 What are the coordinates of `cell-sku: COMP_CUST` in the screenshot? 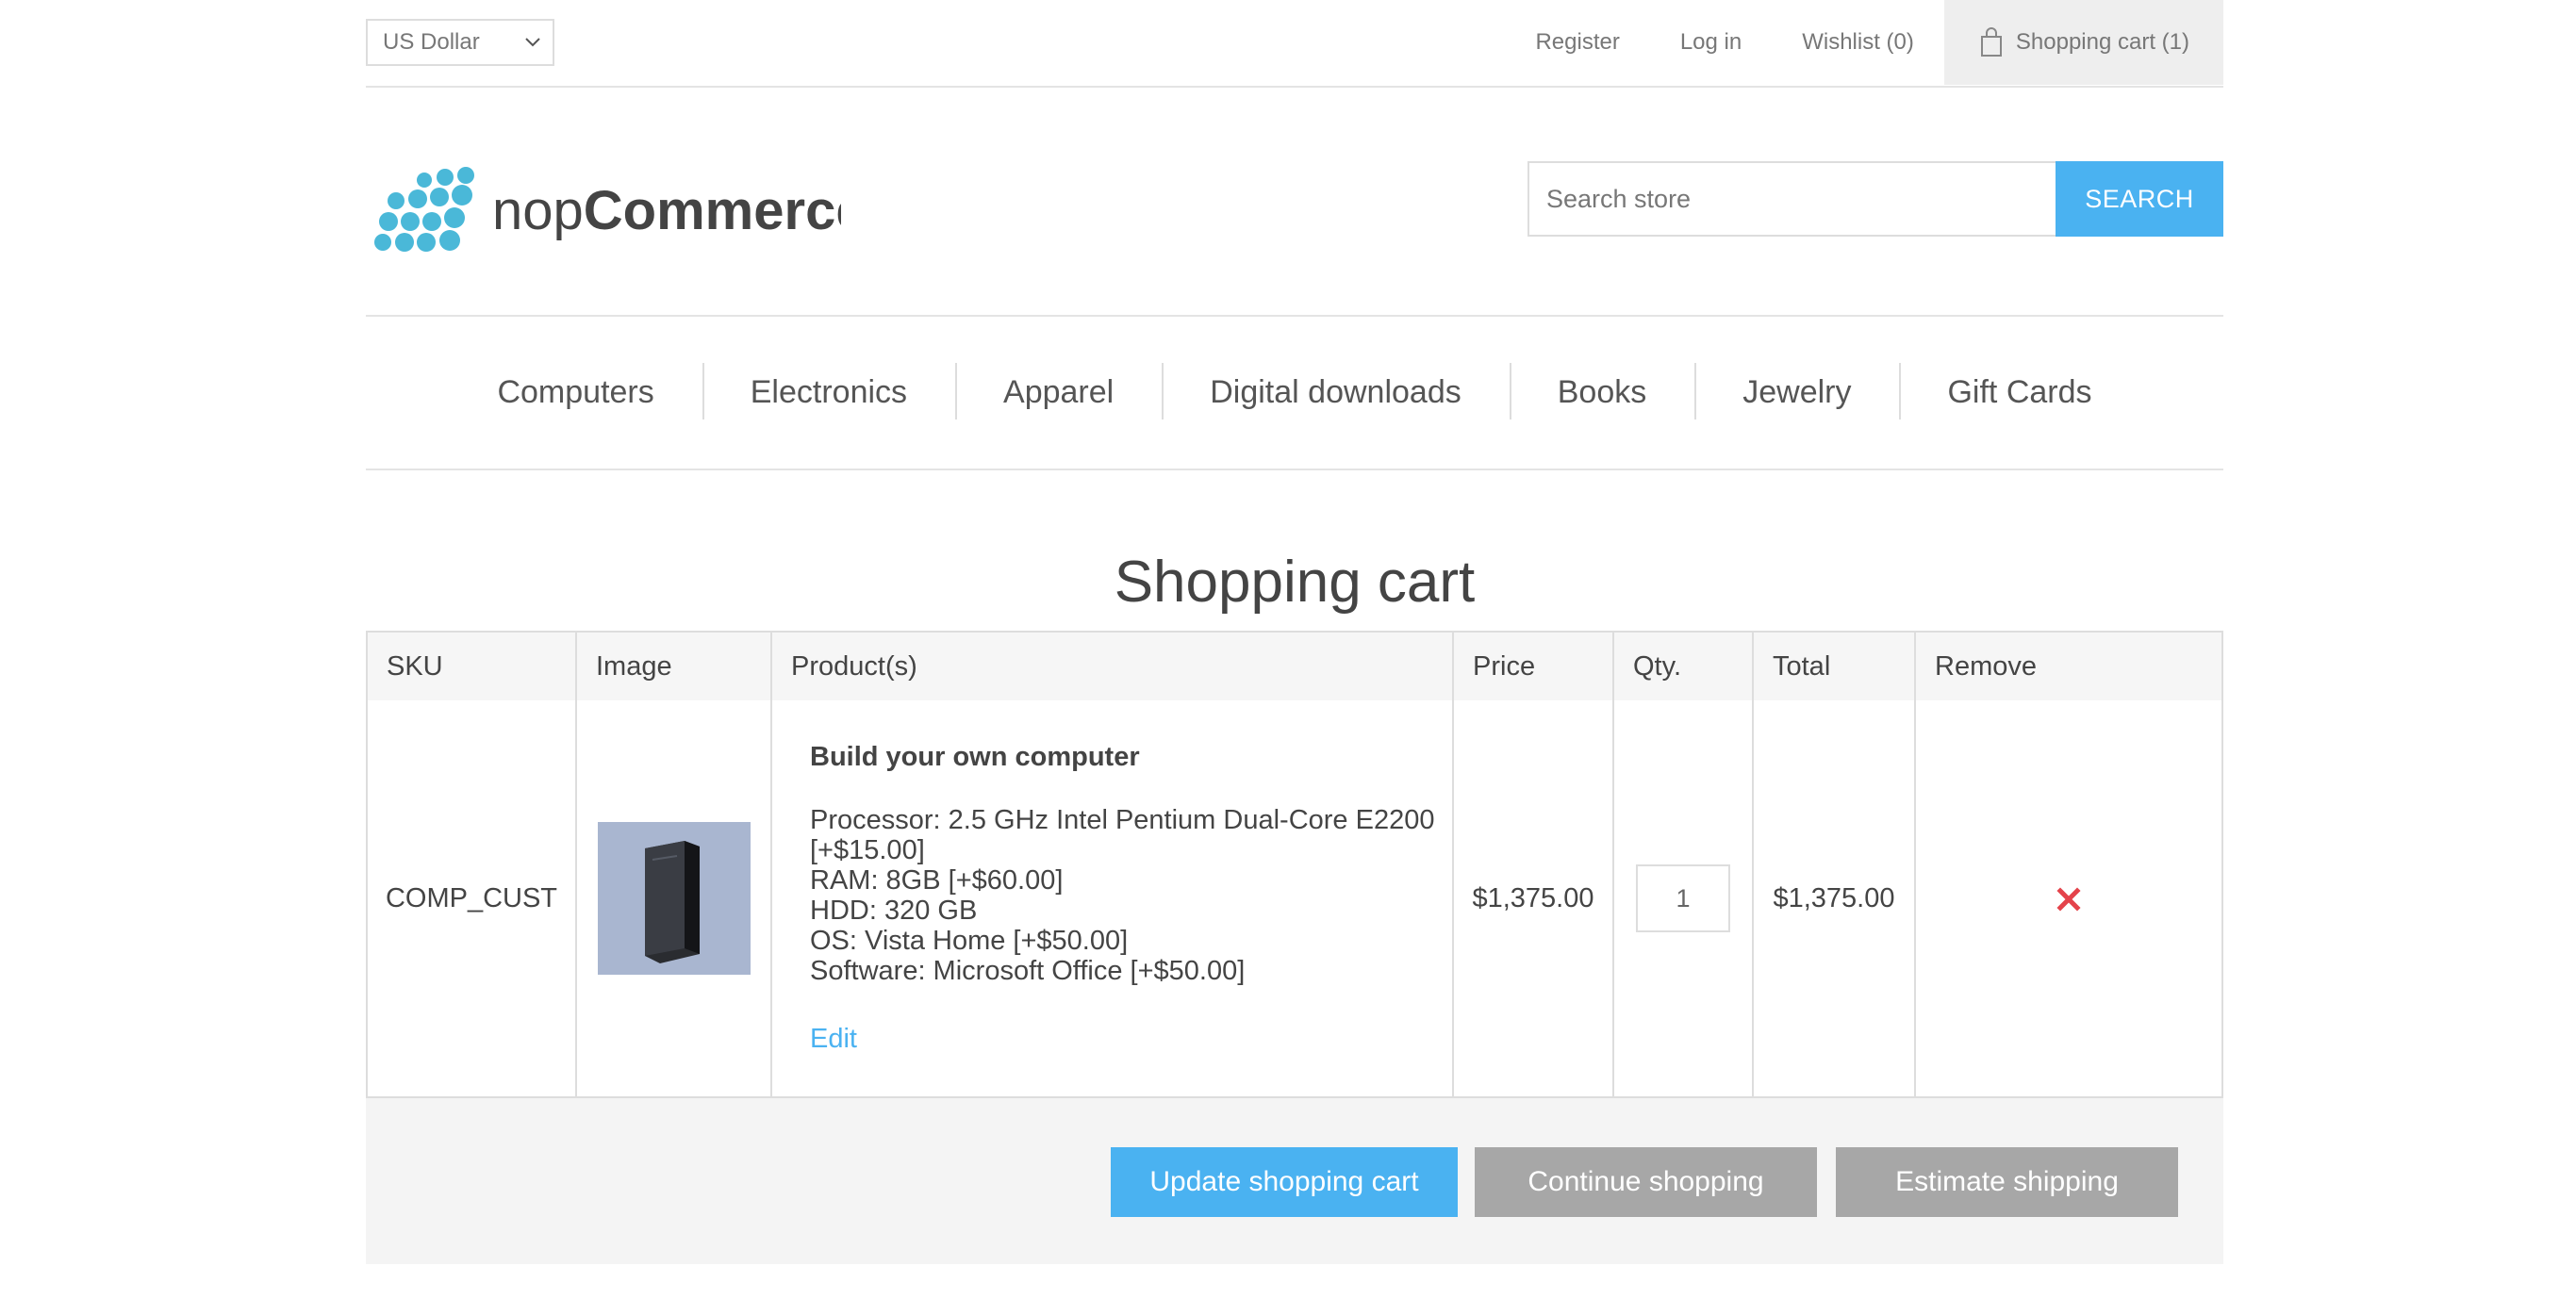 It's located at (471, 899).